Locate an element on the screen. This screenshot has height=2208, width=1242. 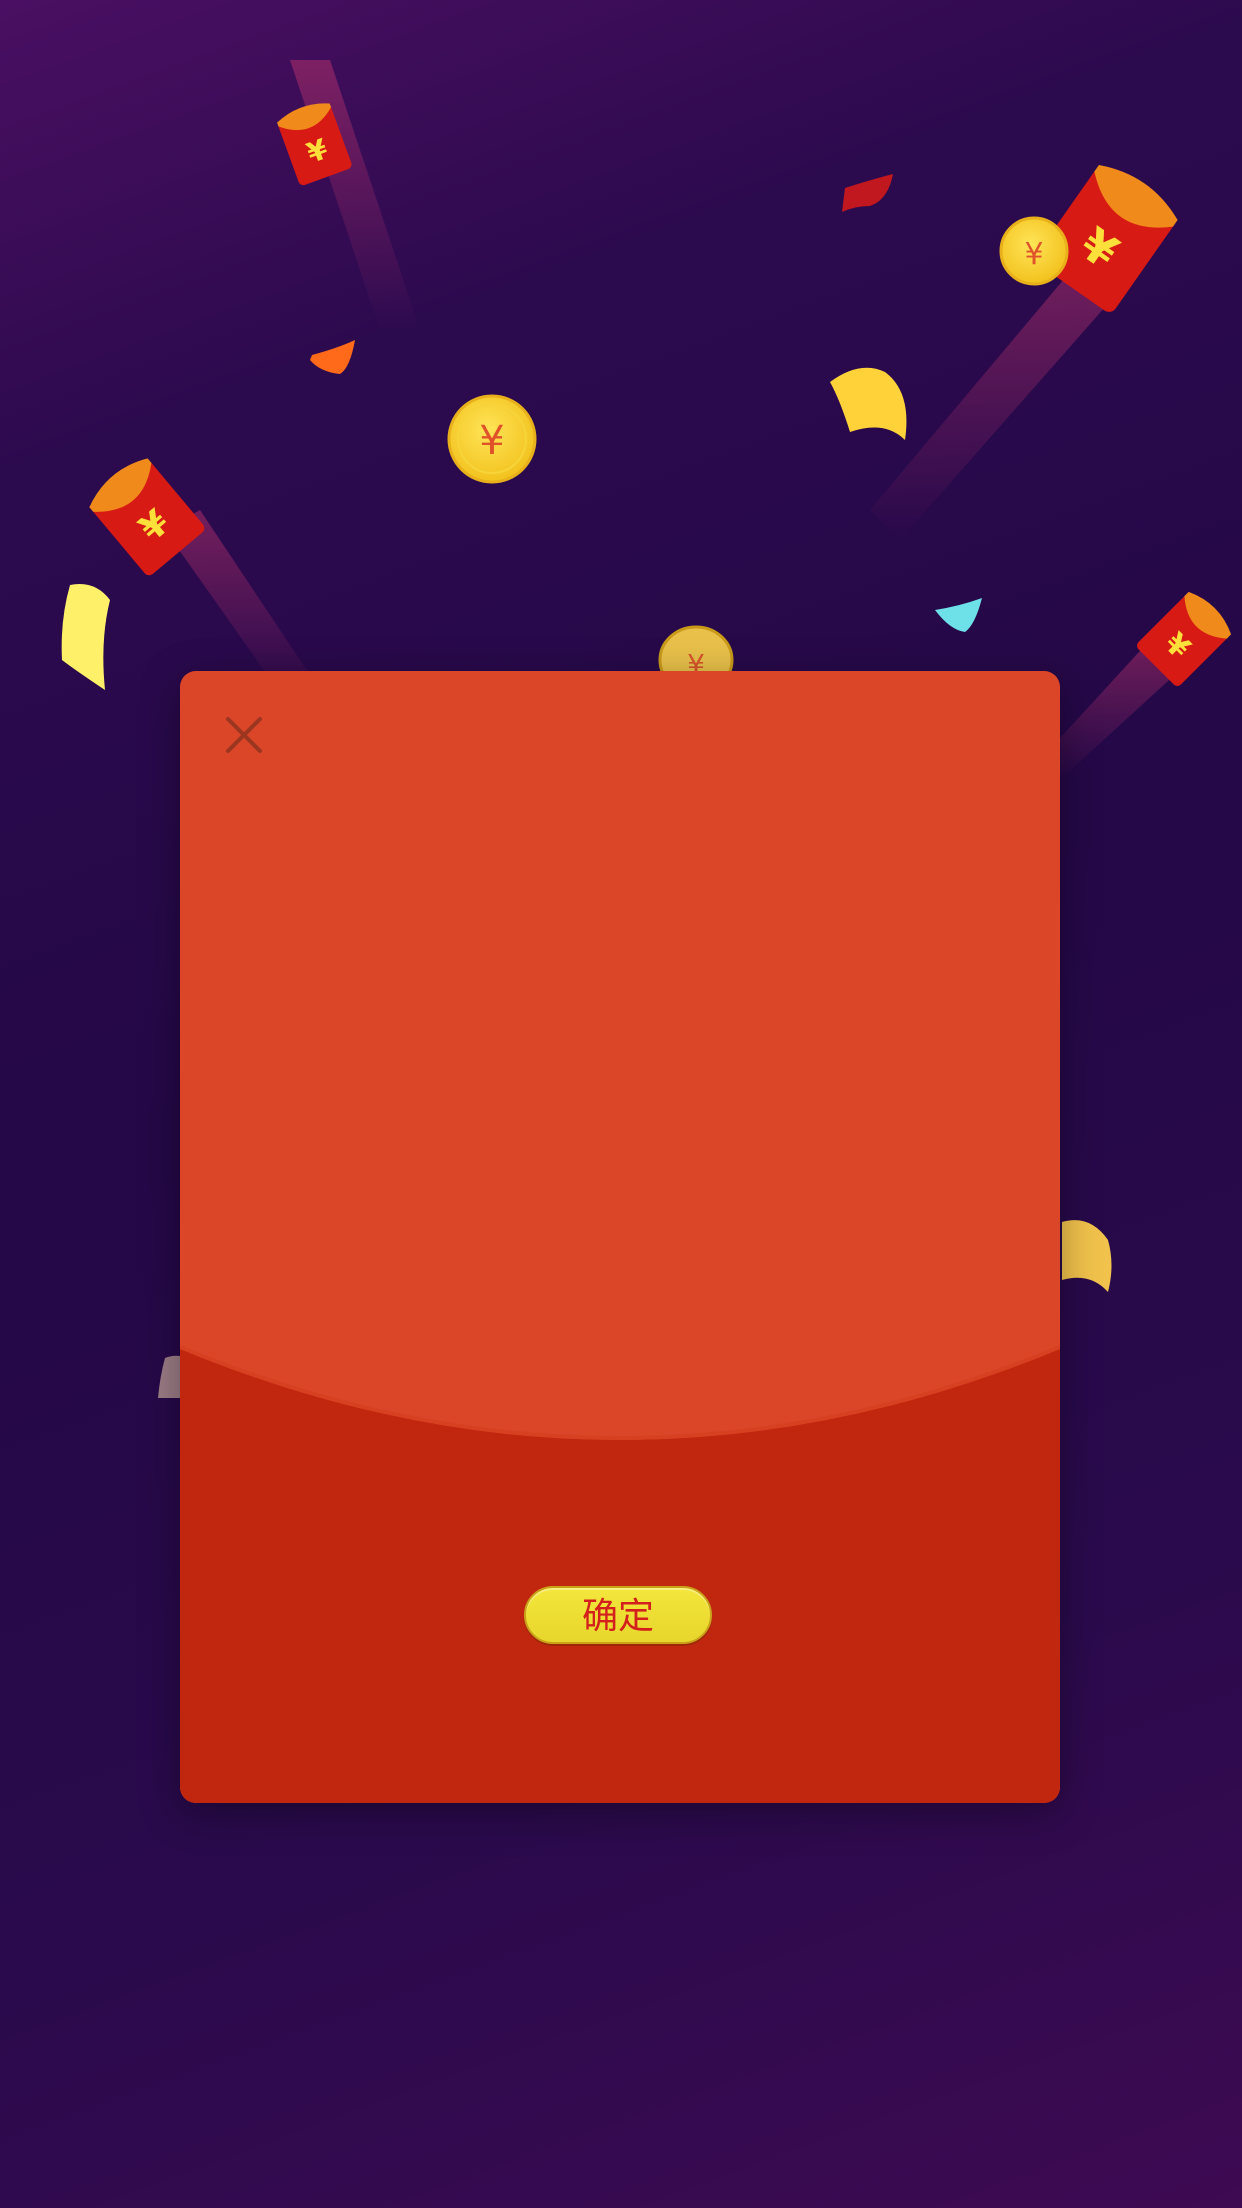
confirm-button: 确定 is located at coordinates (618, 1615).